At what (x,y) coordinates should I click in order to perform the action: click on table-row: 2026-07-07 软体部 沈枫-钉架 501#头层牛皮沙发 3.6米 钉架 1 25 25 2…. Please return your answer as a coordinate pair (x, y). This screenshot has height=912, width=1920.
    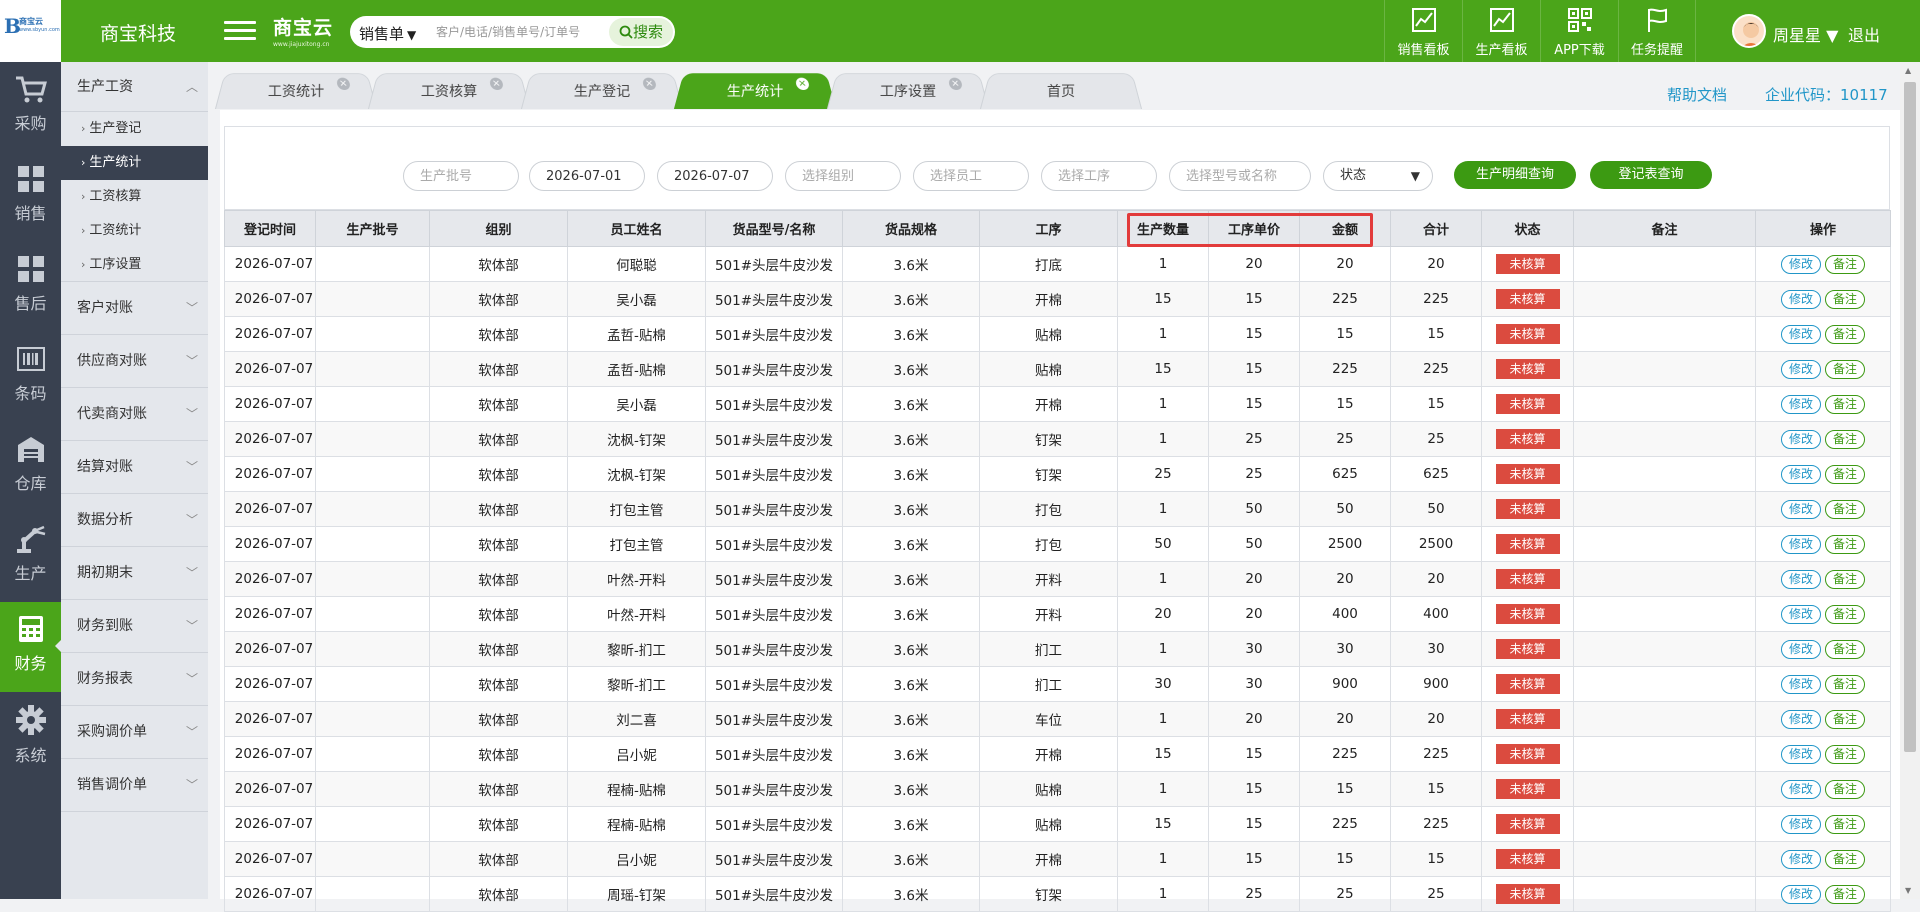
    Looking at the image, I should click on (1058, 439).